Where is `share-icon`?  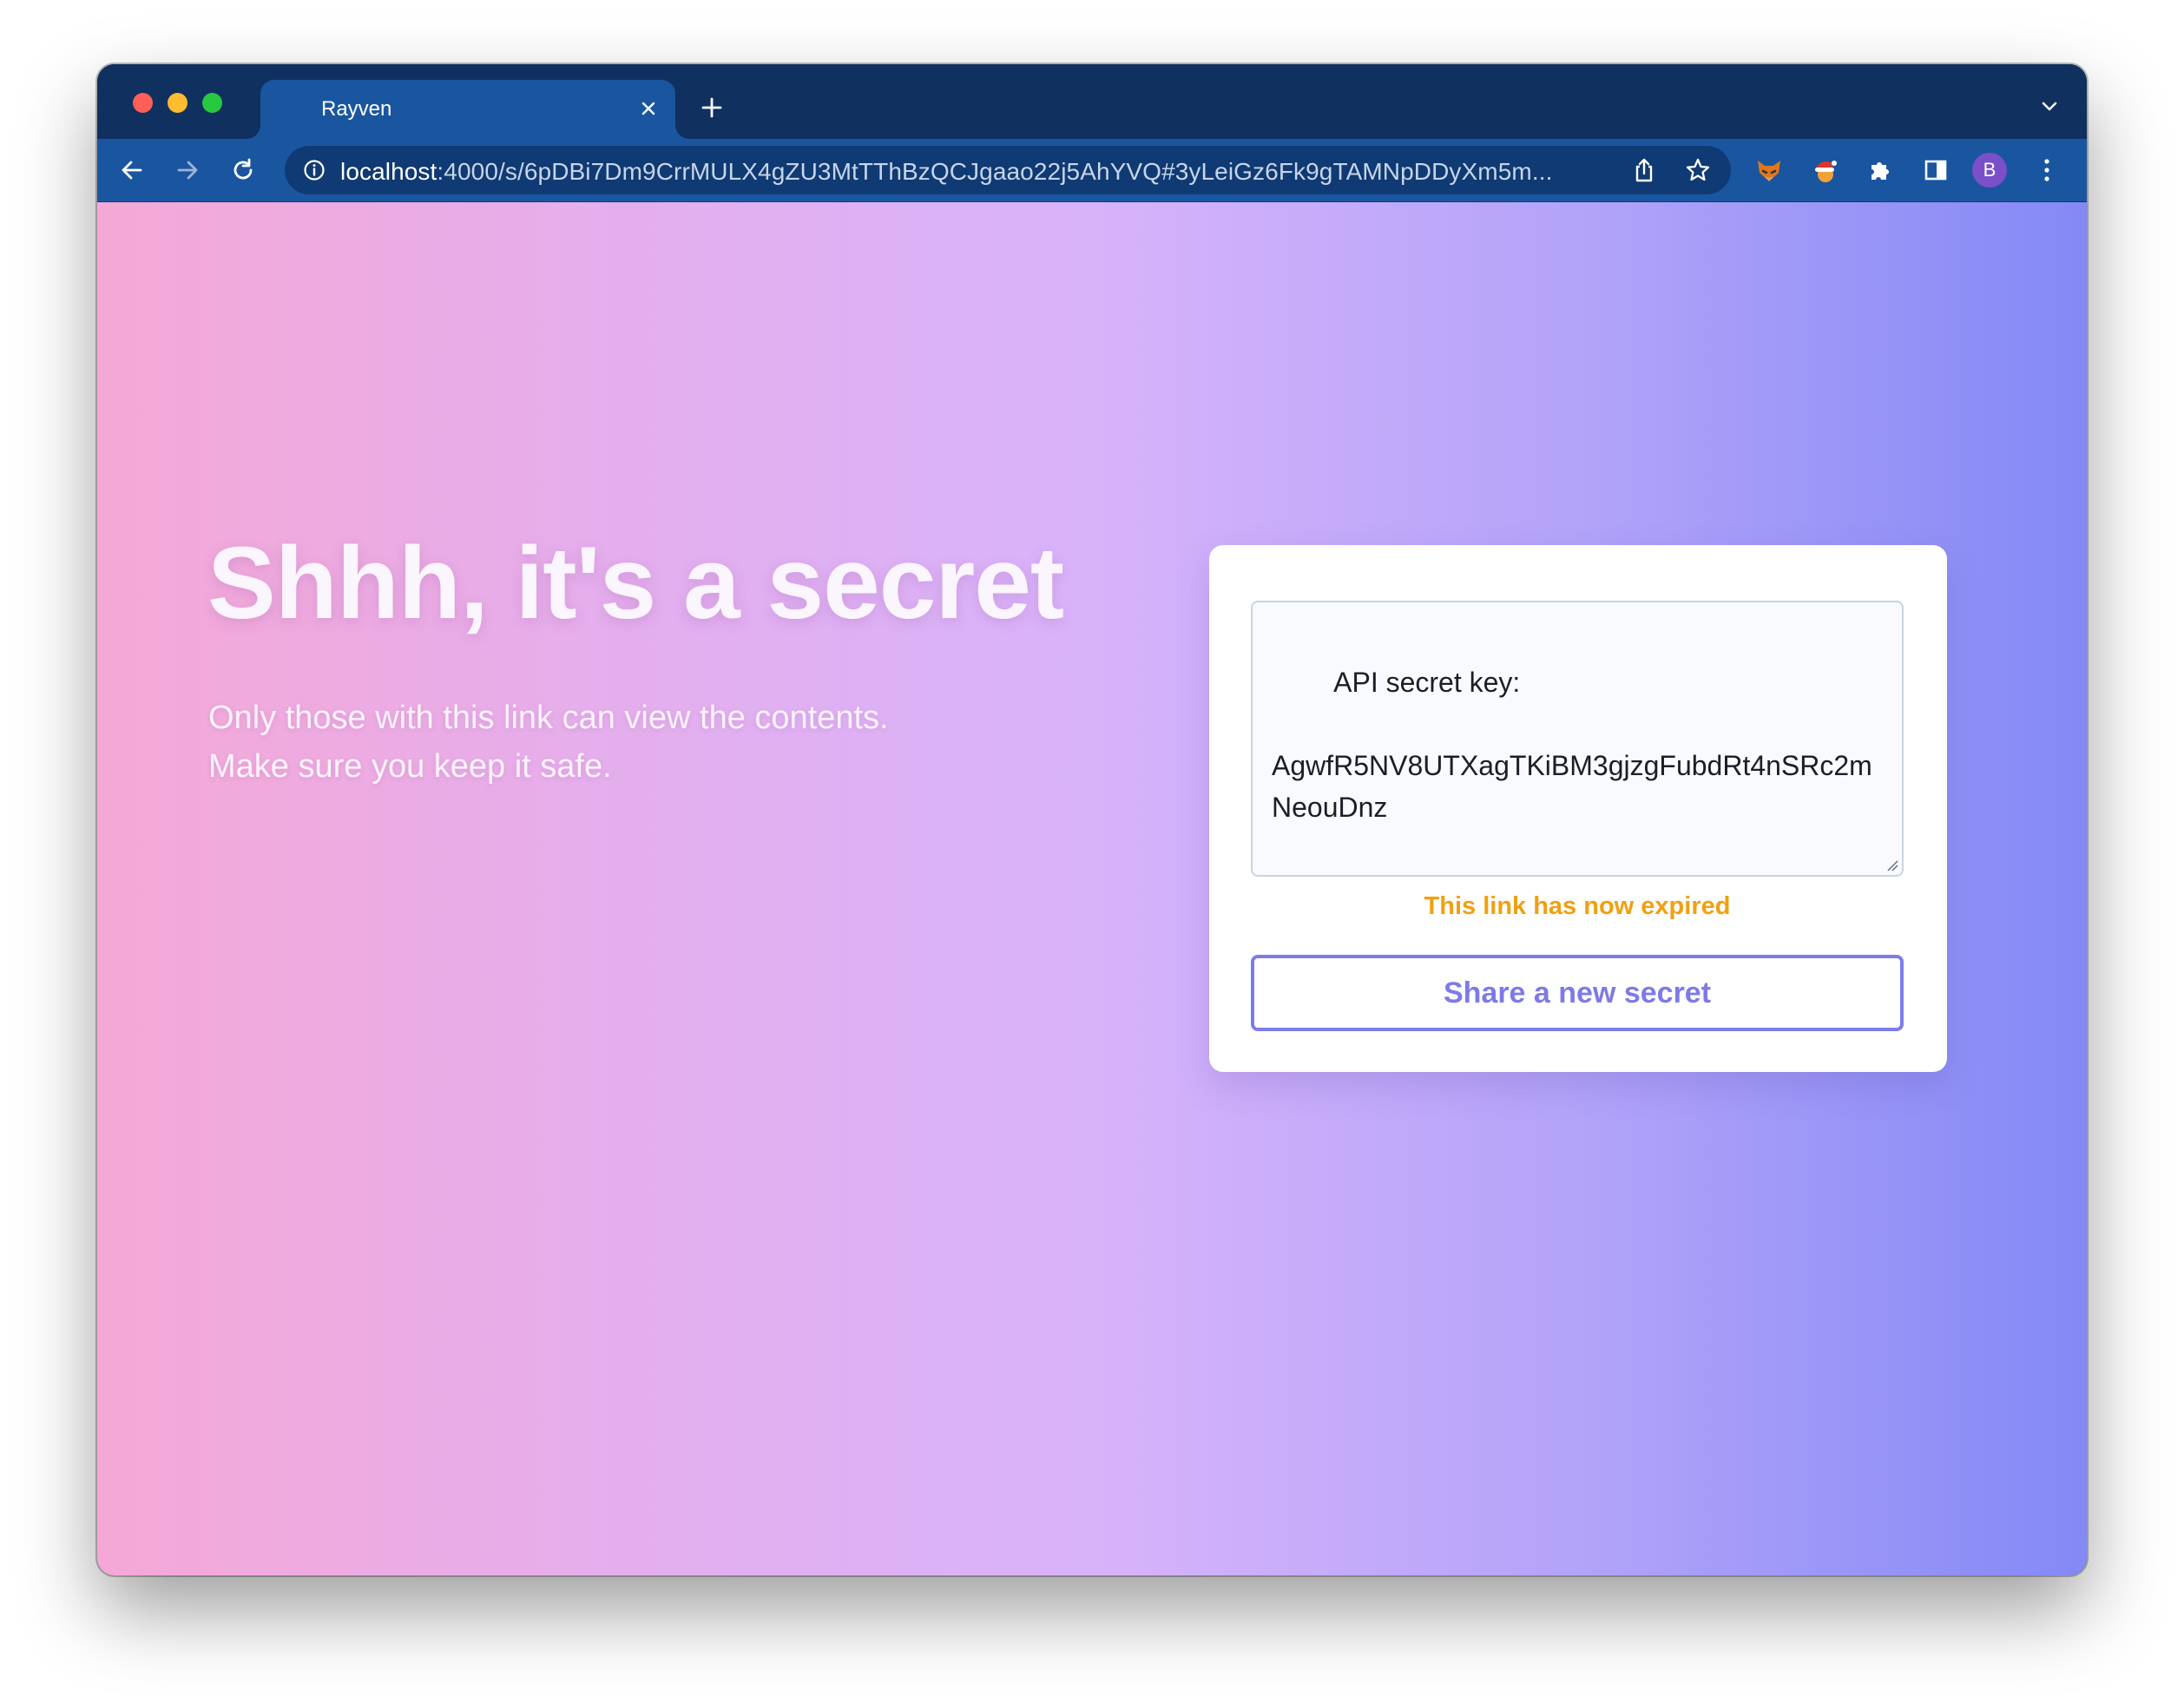 share-icon is located at coordinates (1644, 170).